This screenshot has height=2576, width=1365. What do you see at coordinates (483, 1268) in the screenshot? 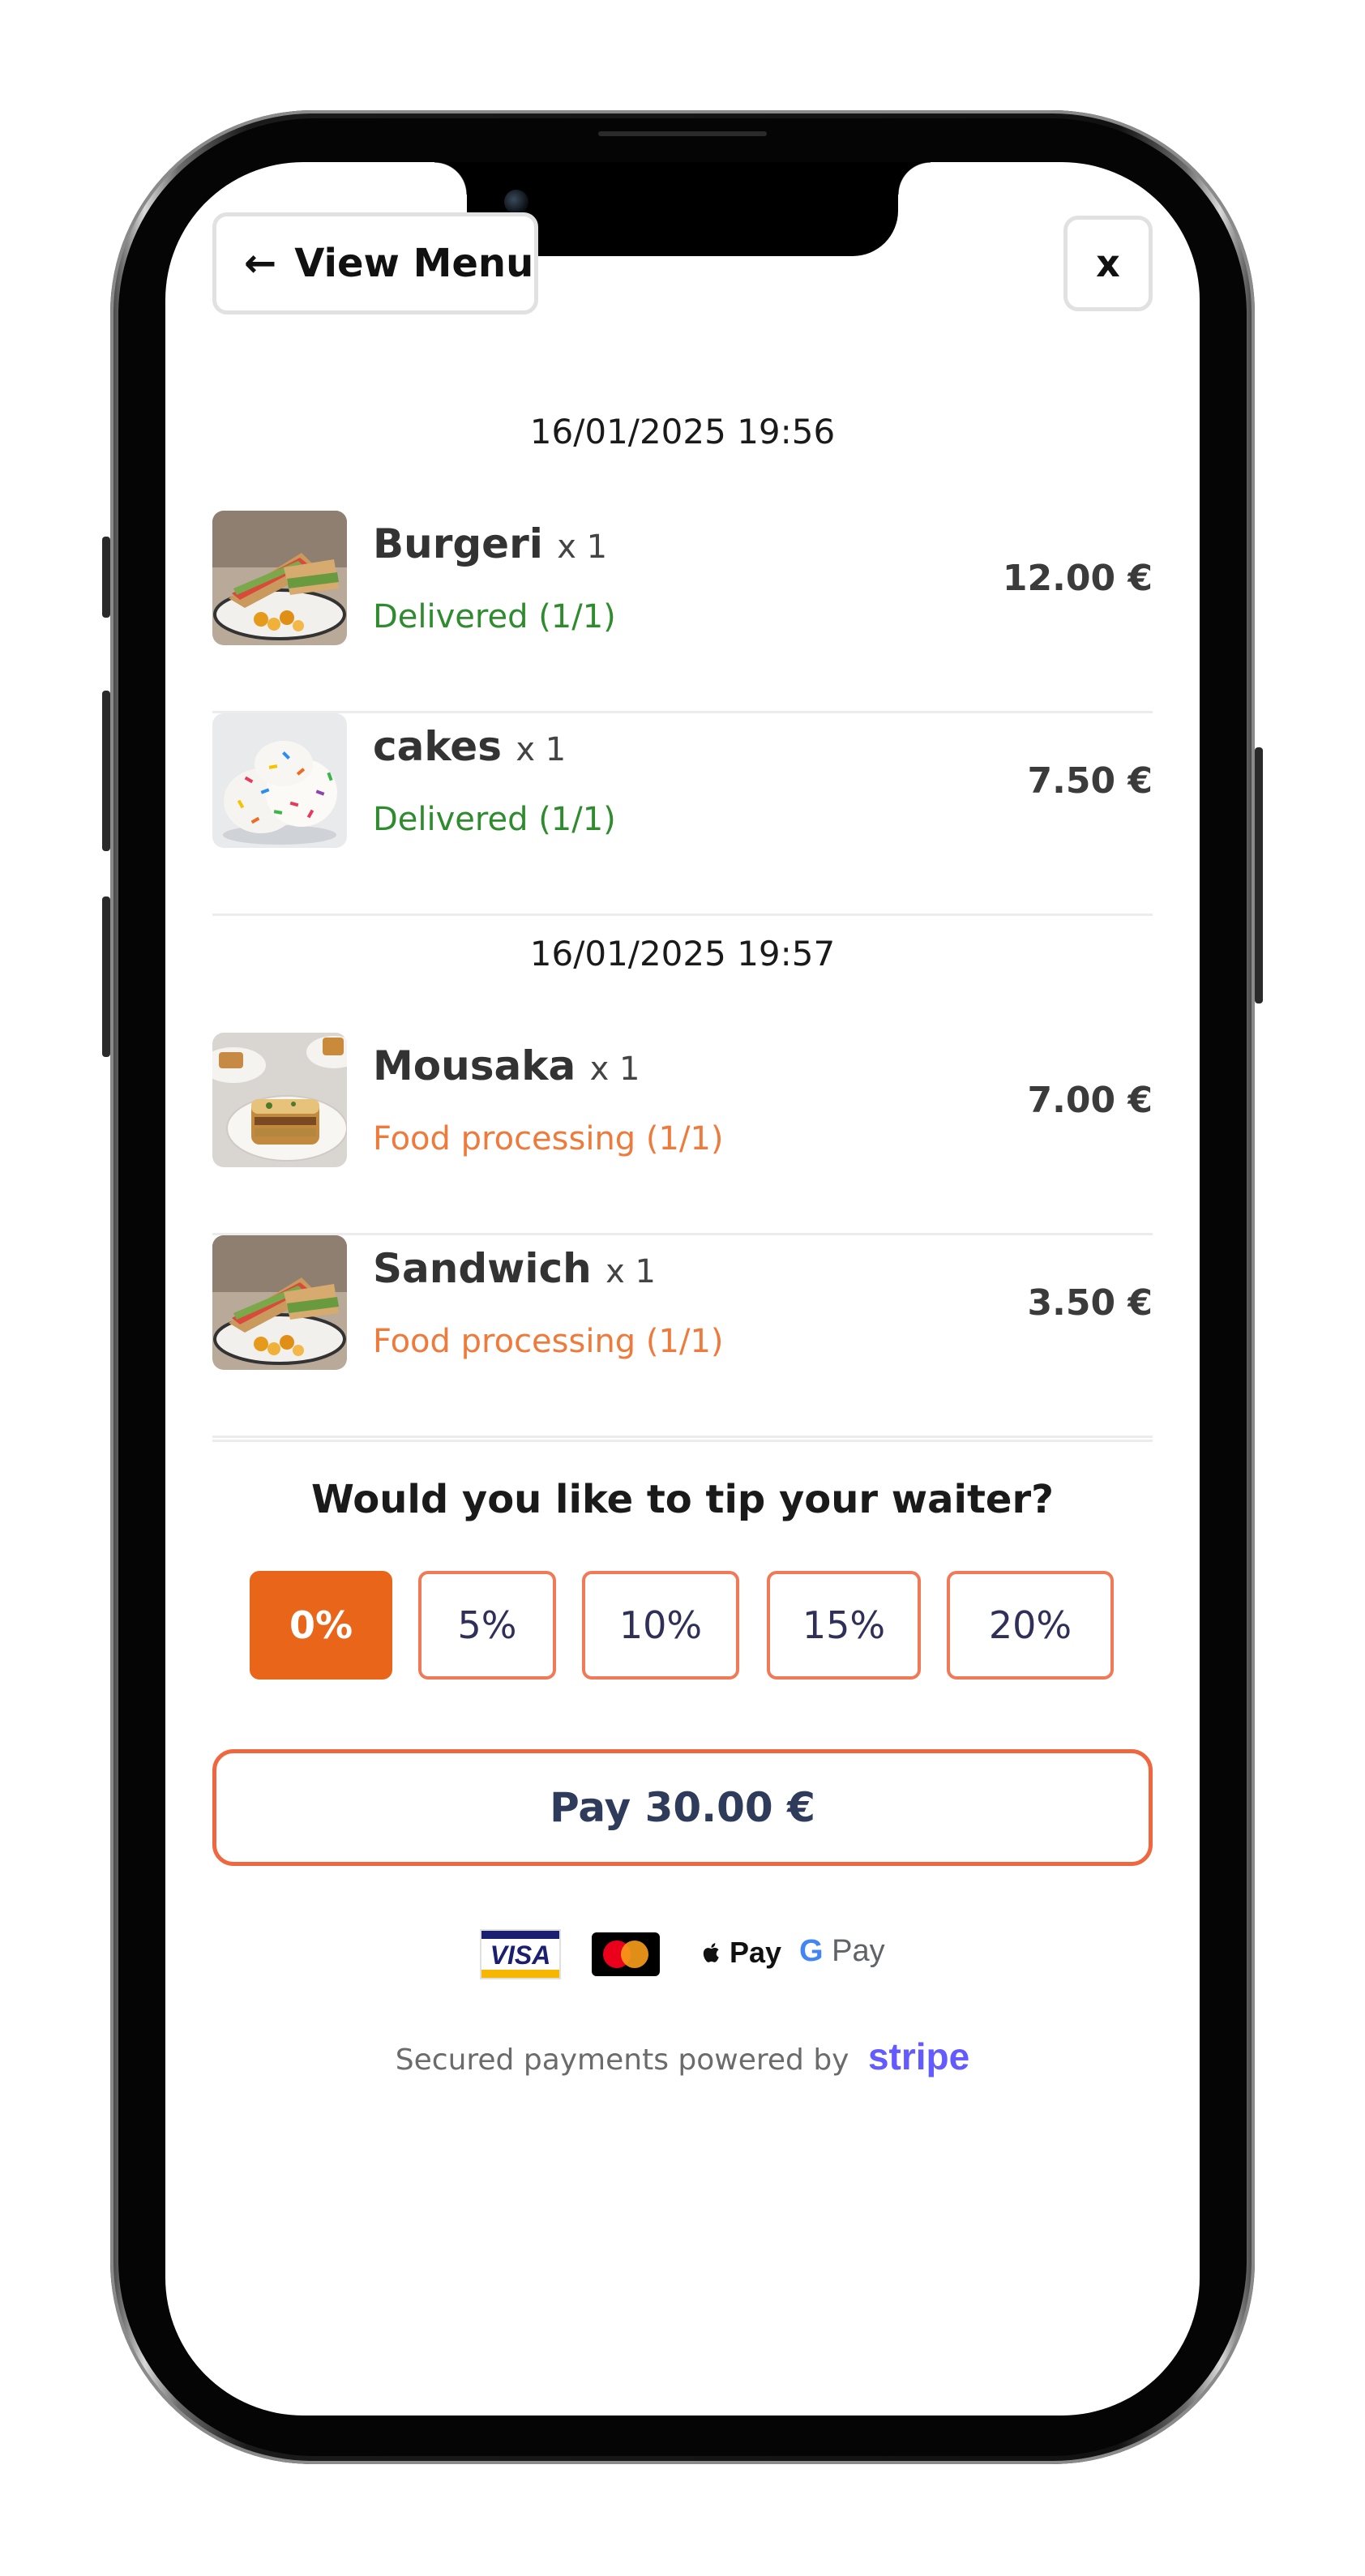
I see `item-name-text: Sandwich` at bounding box center [483, 1268].